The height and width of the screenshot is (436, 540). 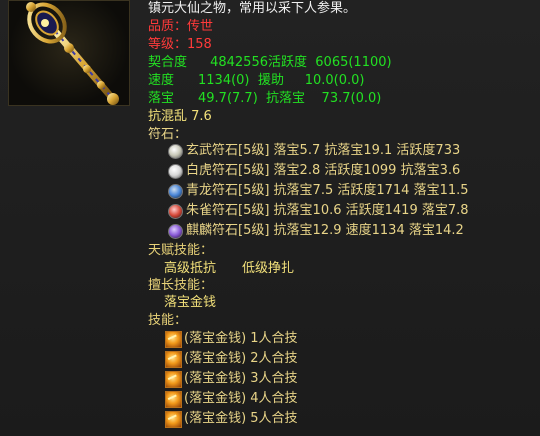 What do you see at coordinates (256, 81) in the screenshot?
I see `stat-row: 速度 1134(0) 援助 10.0(0.0)` at bounding box center [256, 81].